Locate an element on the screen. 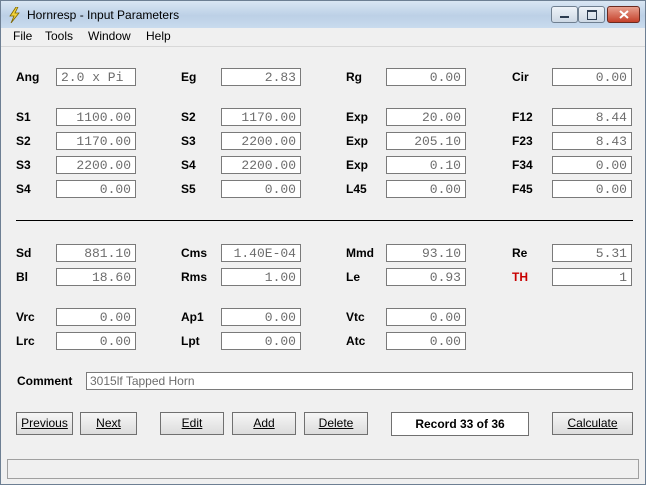  lpt-field: 0.00 is located at coordinates (261, 341).